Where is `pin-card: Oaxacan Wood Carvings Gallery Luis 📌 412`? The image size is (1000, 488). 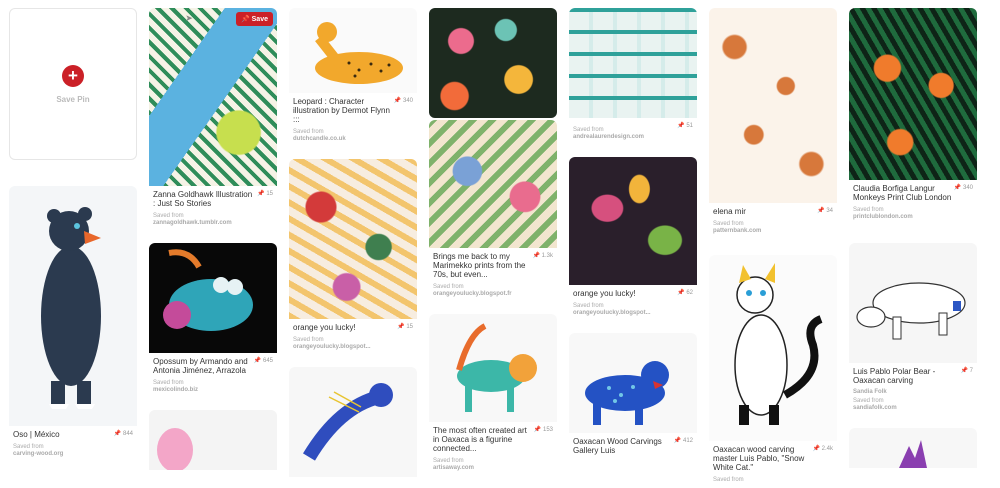
pin-card: Oaxacan Wood Carvings Gallery Luis 📌 412 is located at coordinates (633, 397).